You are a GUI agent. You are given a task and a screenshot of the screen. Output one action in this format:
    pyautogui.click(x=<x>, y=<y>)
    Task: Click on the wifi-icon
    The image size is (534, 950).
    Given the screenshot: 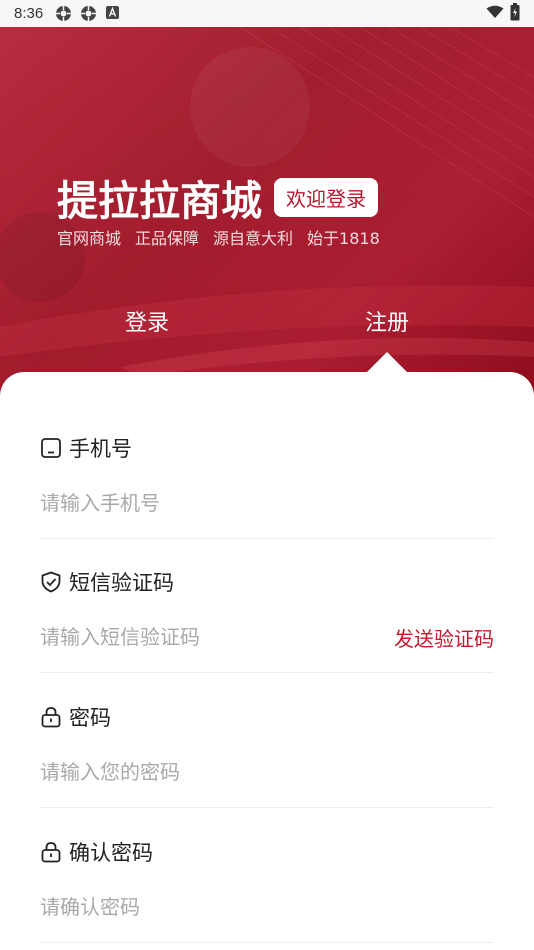 What is the action you would take?
    pyautogui.click(x=495, y=14)
    